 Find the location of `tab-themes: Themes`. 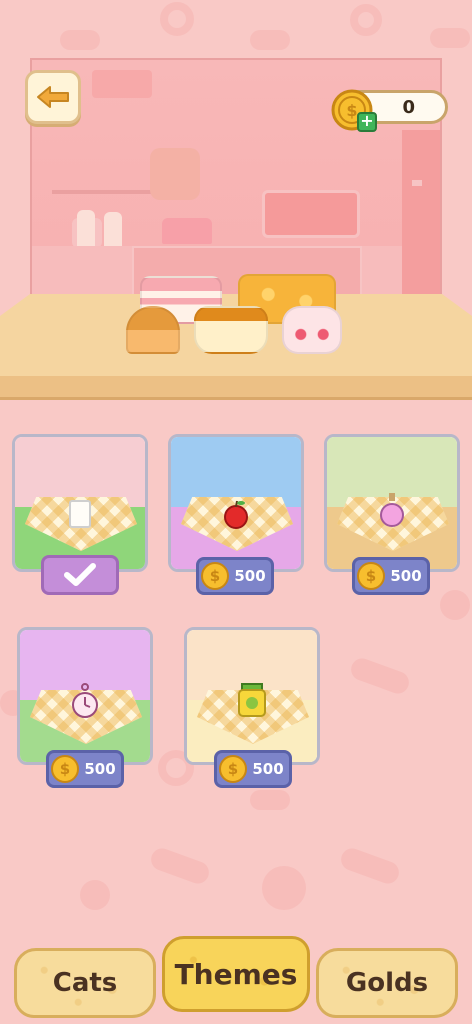

tab-themes: Themes is located at coordinates (236, 974).